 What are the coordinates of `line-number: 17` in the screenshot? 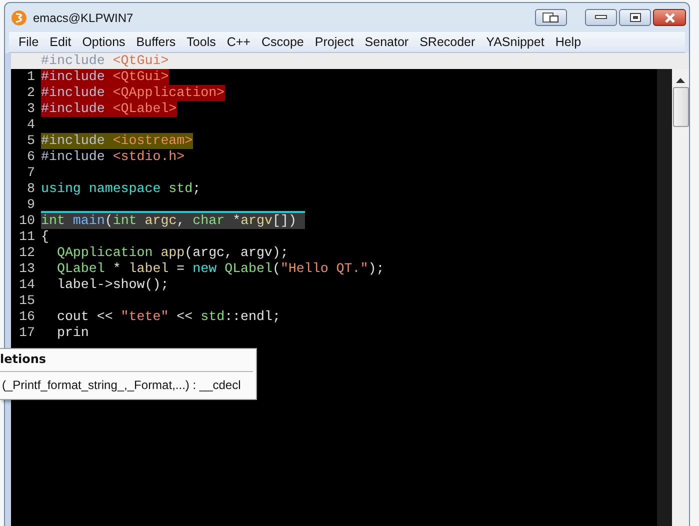 It's located at (27, 333).